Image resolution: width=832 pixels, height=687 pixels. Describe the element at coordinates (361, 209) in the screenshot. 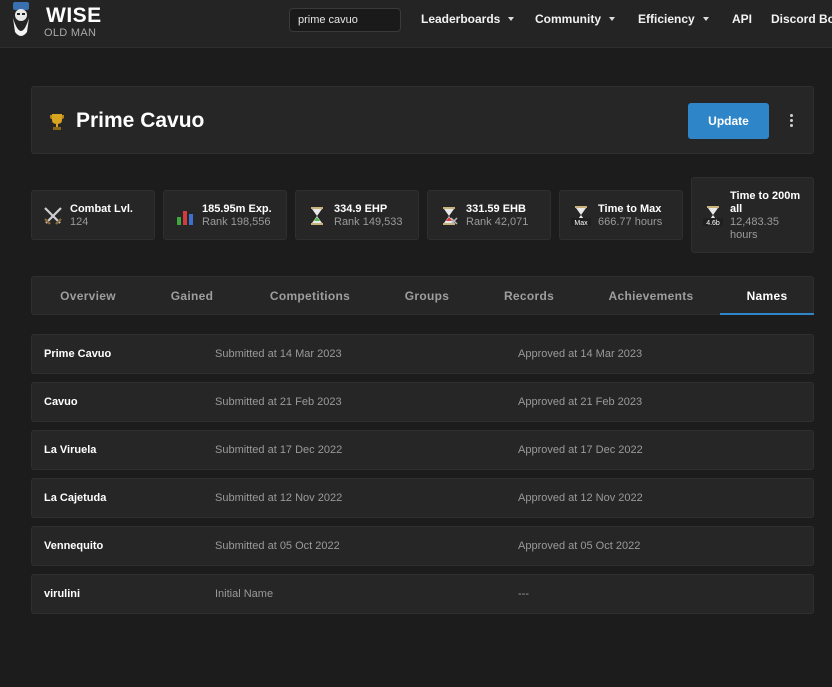

I see `stat-title: 334.9 EHP` at that location.